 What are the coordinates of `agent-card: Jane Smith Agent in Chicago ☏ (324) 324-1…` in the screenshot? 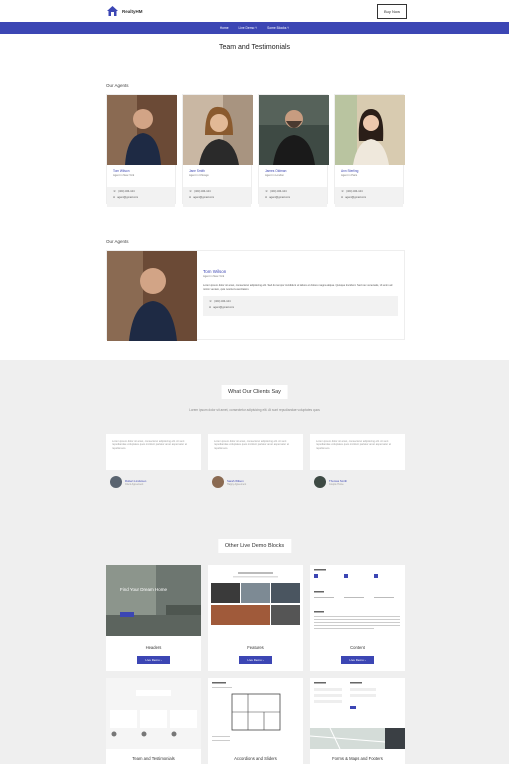 It's located at (217, 150).